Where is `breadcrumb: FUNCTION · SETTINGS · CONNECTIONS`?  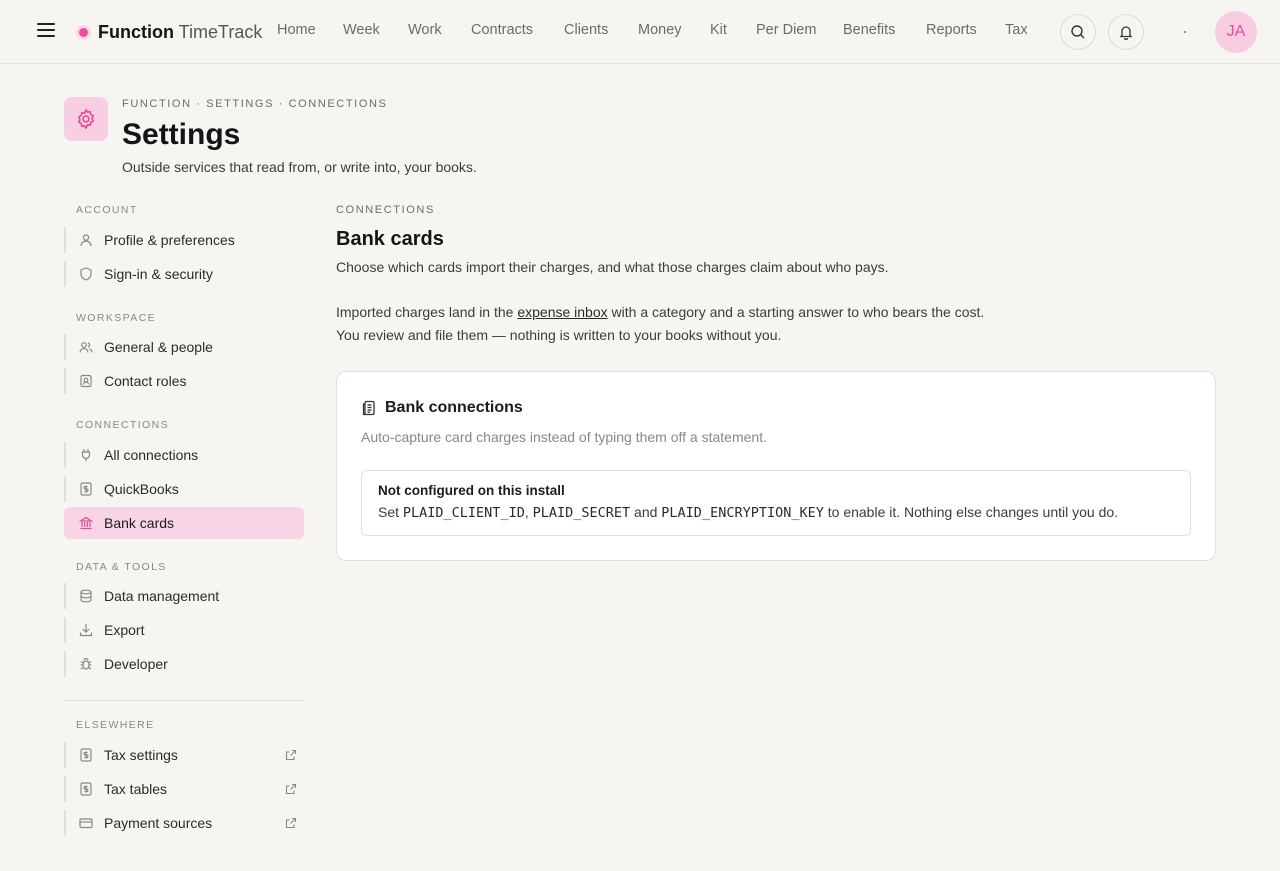
breadcrumb: FUNCTION · SETTINGS · CONNECTIONS is located at coordinates (255, 104).